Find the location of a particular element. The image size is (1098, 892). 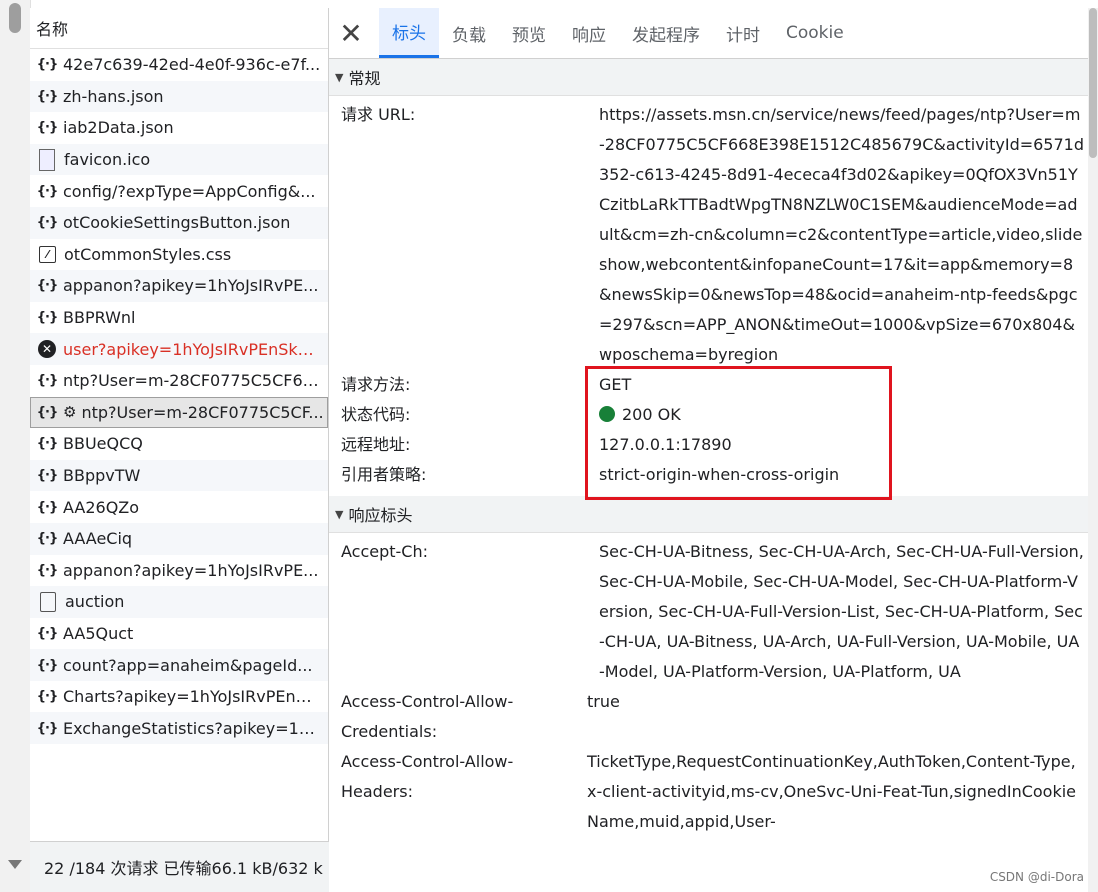

outer-scrollbar-thumb is located at coordinates (15, 18).